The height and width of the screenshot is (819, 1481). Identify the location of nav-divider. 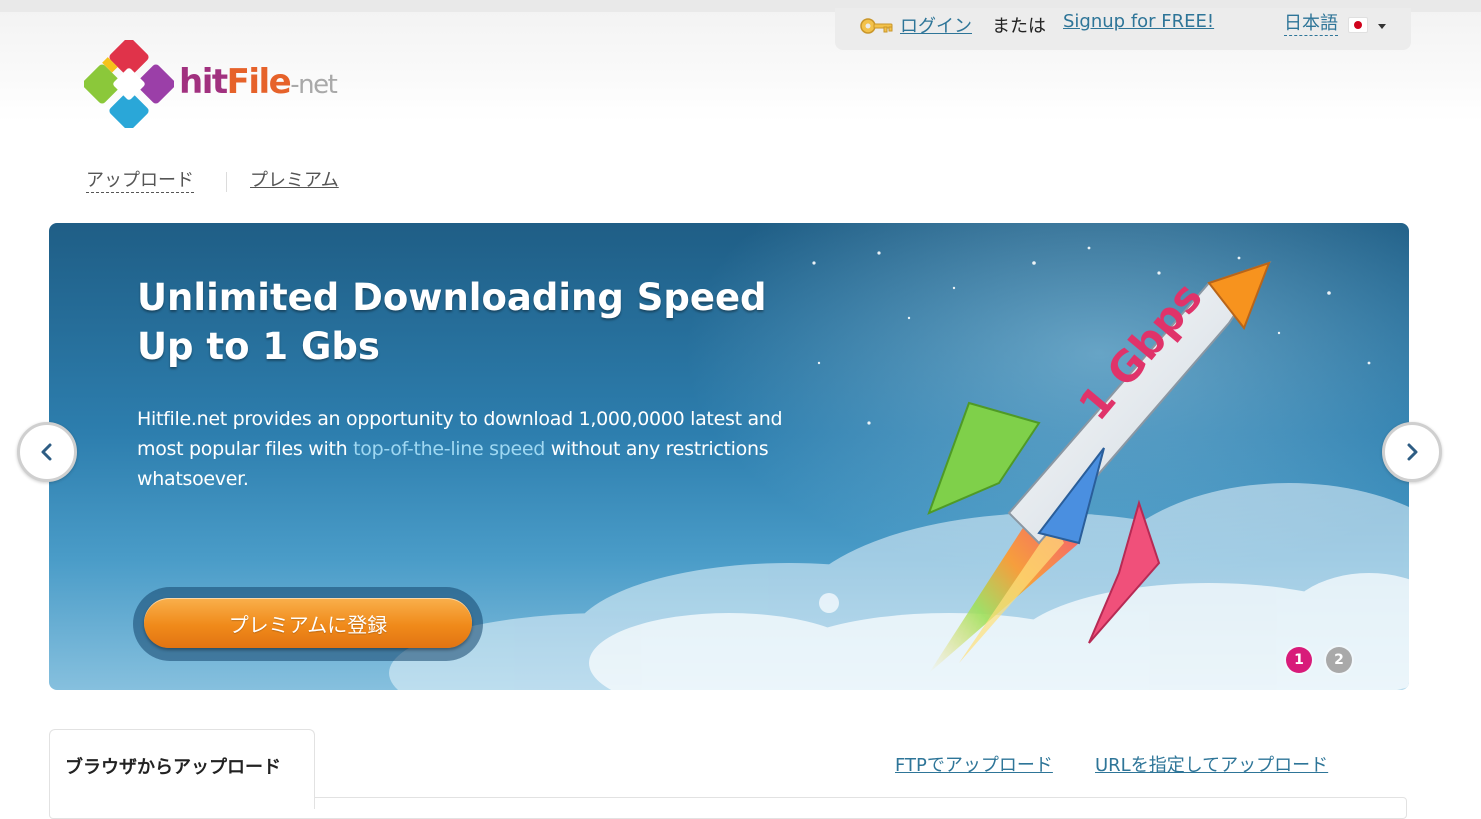
(226, 182).